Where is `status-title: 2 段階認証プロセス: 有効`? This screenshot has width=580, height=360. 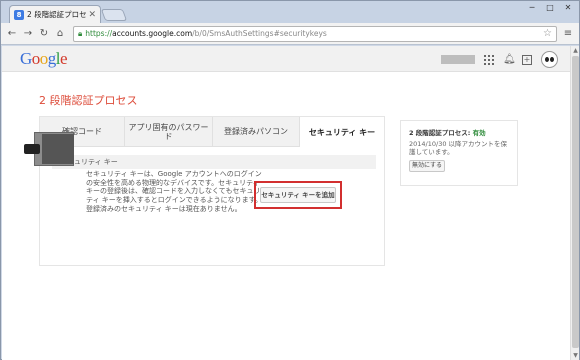 status-title: 2 段階認証プロセス: 有効 is located at coordinates (447, 133).